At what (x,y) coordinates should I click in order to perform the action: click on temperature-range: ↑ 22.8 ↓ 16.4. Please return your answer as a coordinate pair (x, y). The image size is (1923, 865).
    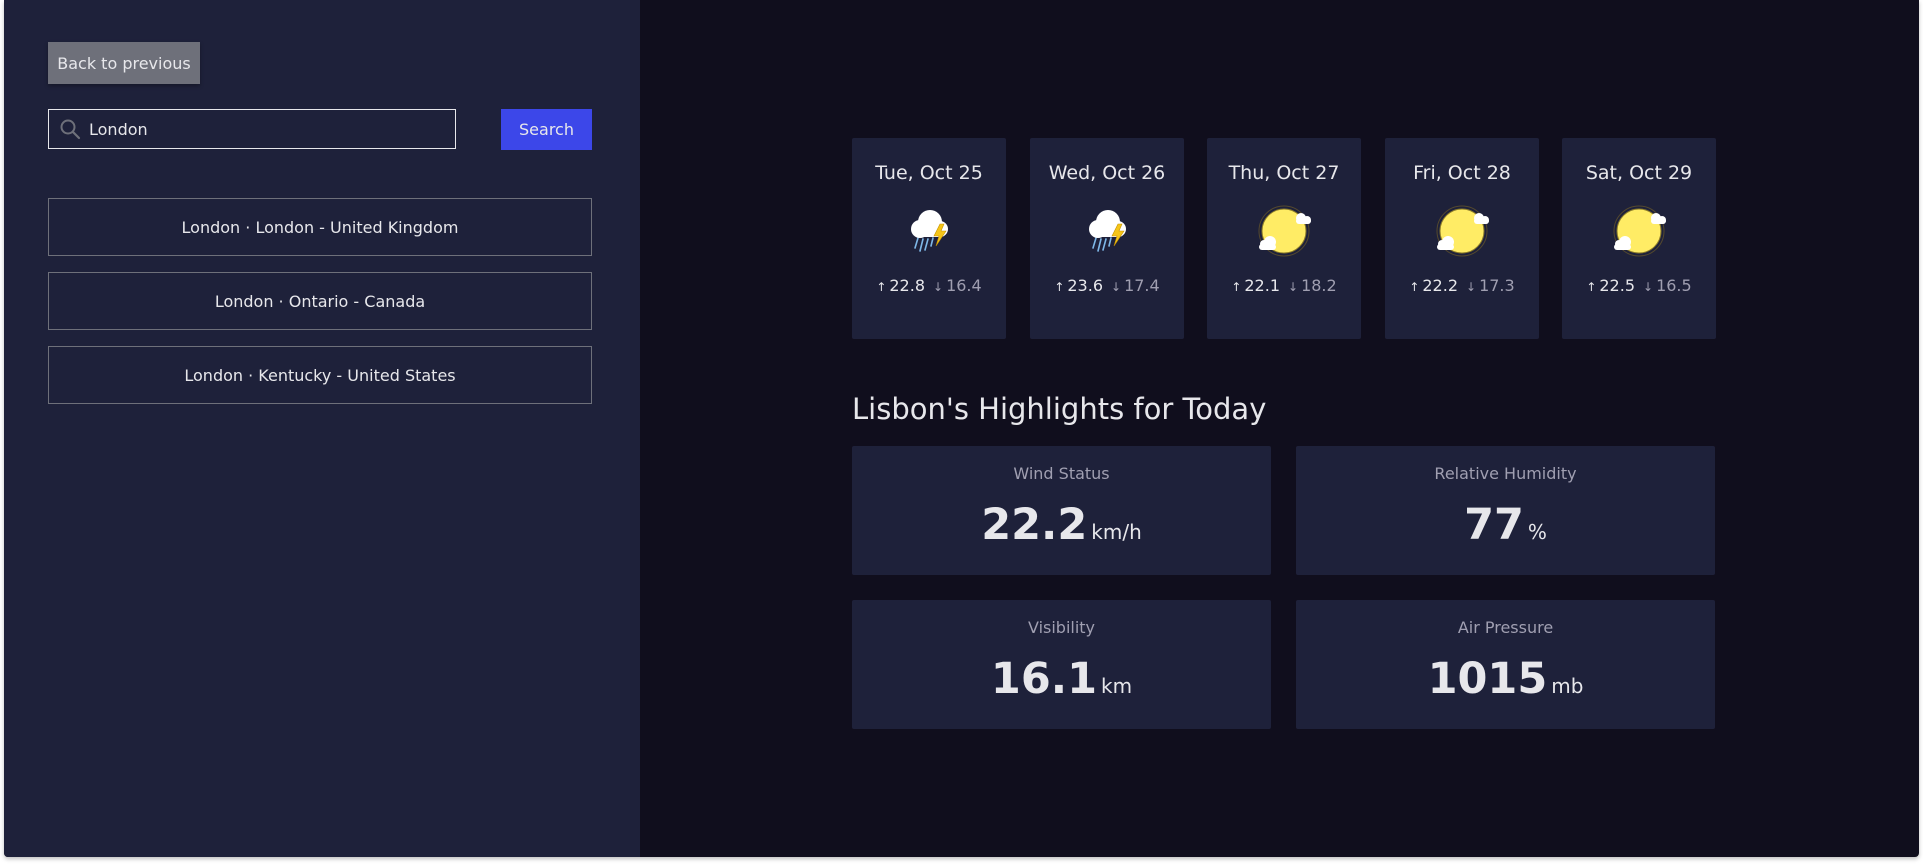
    Looking at the image, I should click on (929, 285).